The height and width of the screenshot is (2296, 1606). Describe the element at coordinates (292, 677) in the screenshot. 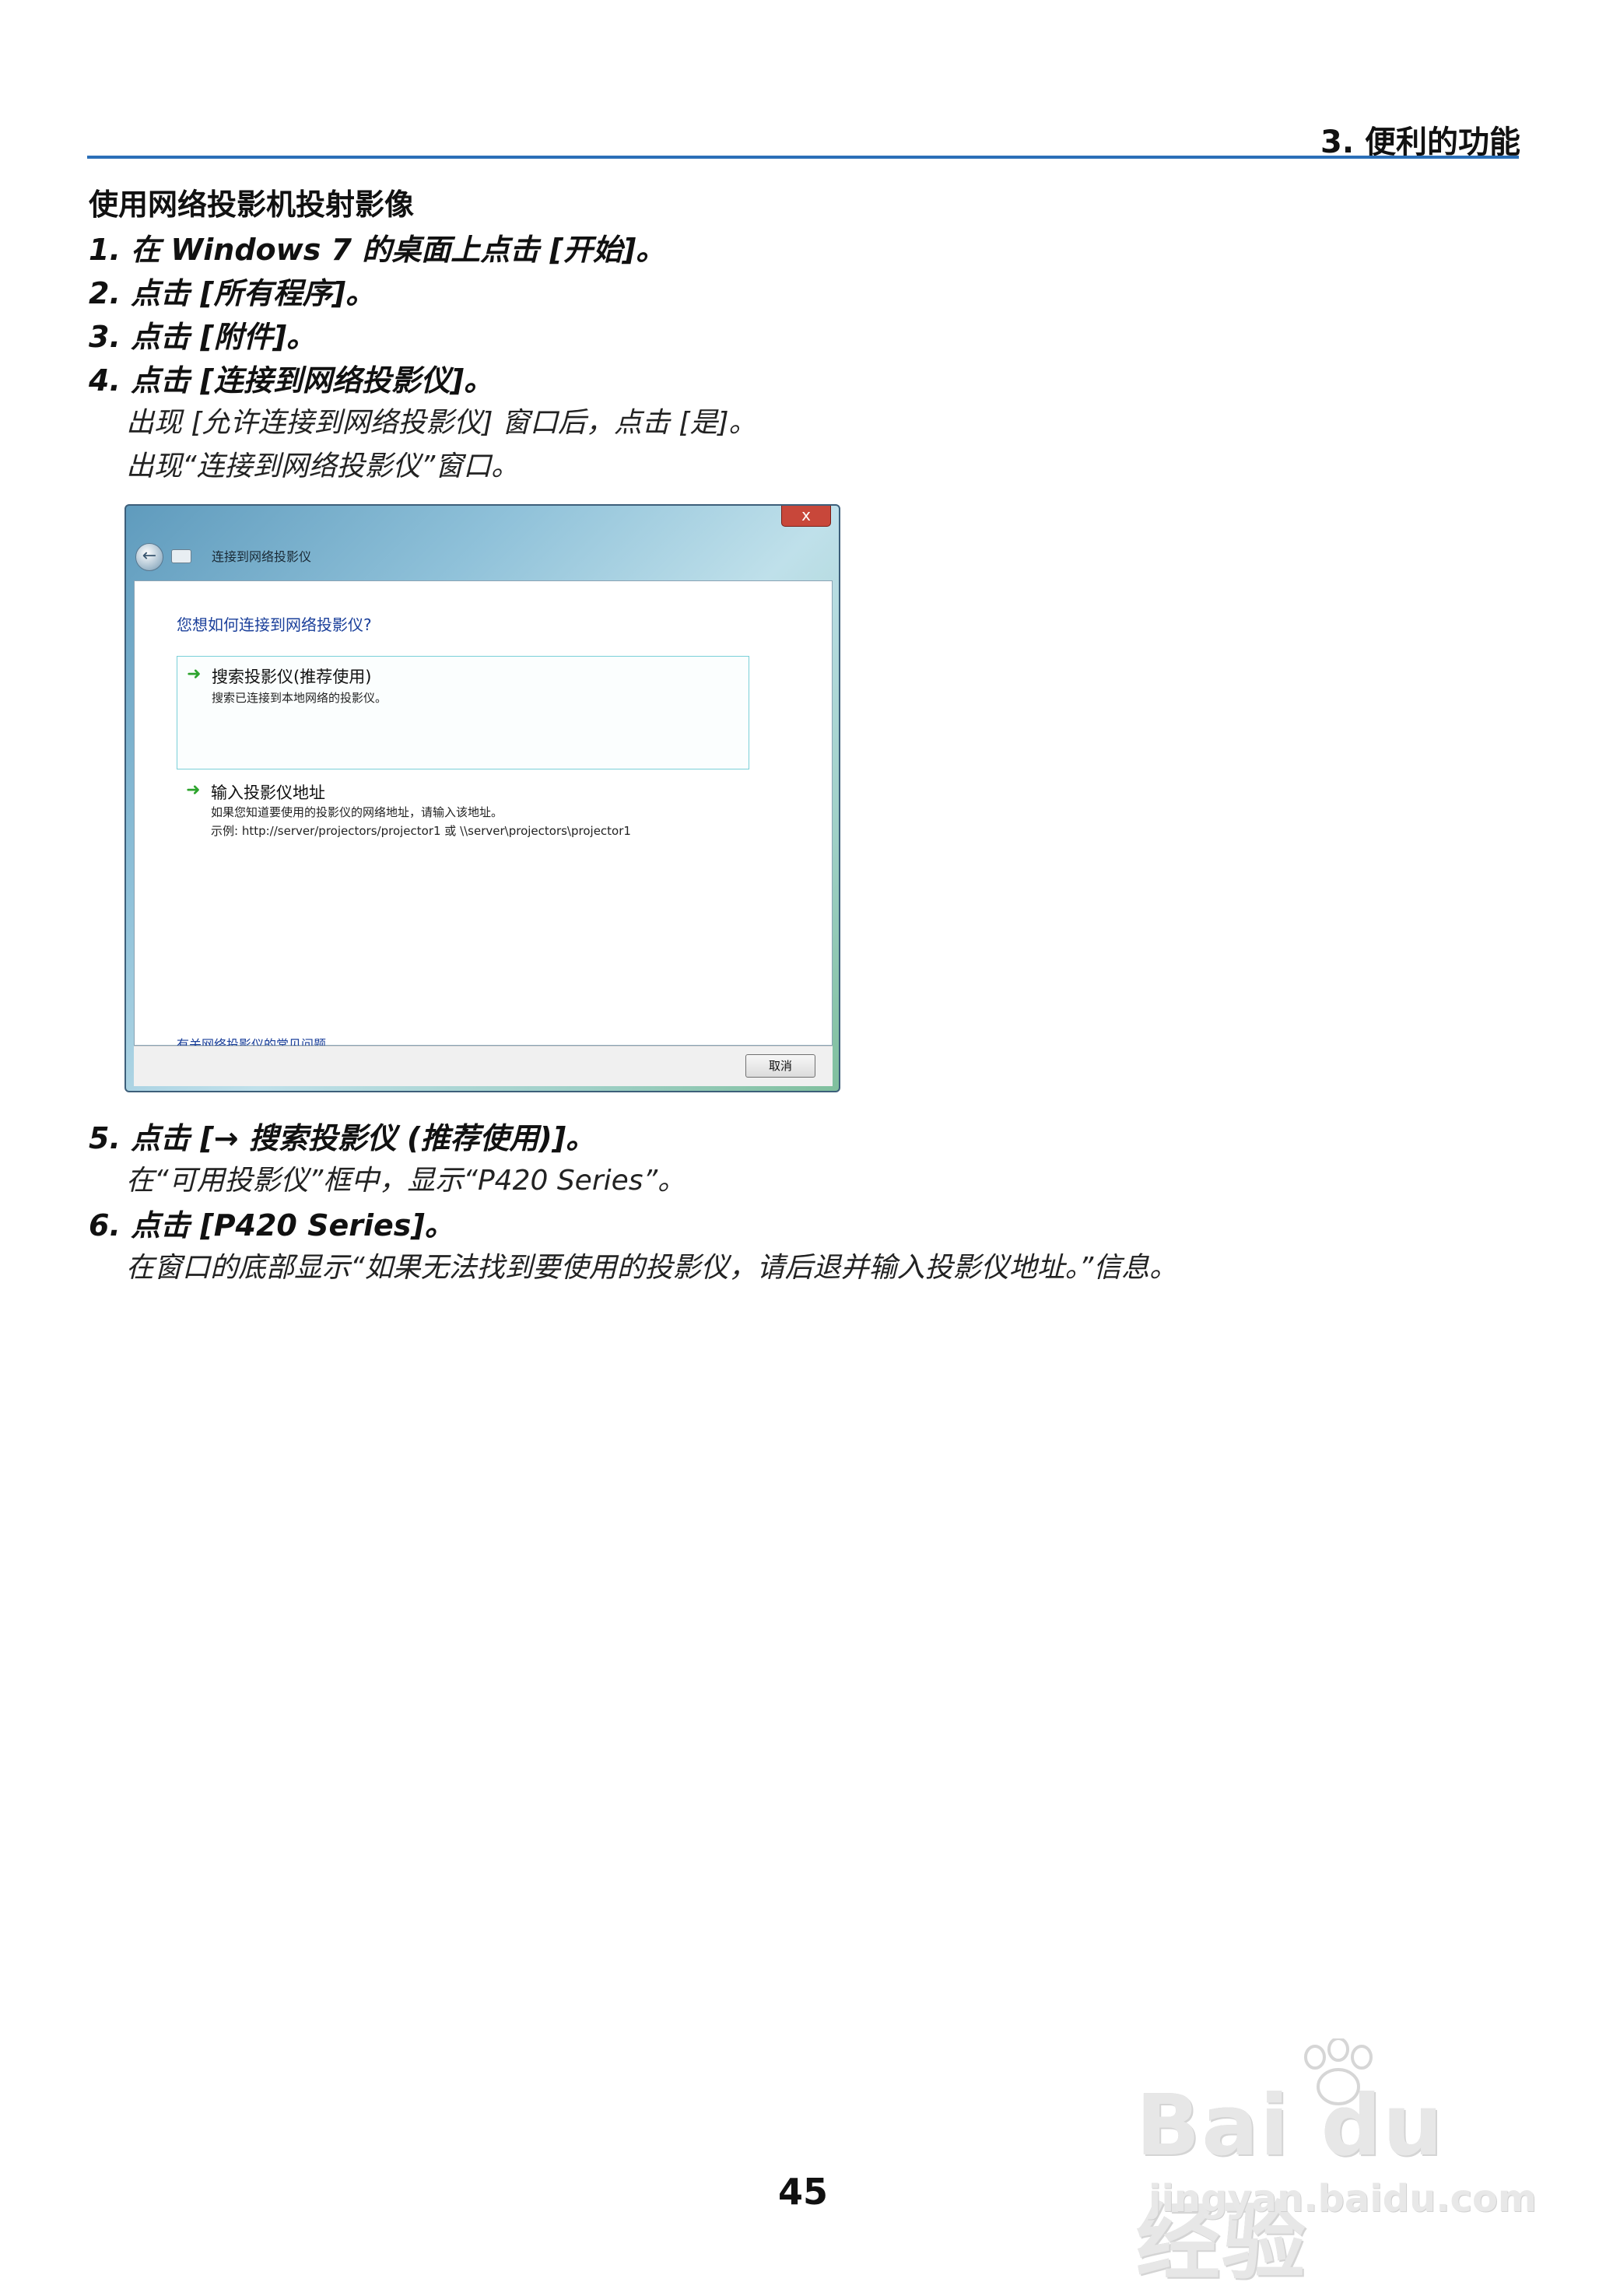

I see `option-title: 搜索投影仪(推荐使用)` at that location.